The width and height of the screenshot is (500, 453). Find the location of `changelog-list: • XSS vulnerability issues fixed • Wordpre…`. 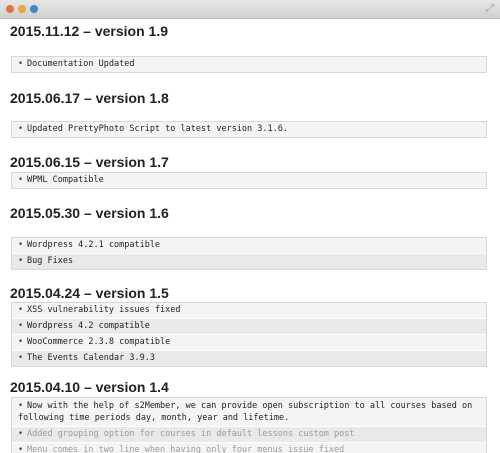

changelog-list: • XSS vulnerability issues fixed • Wordpre… is located at coordinates (249, 334).